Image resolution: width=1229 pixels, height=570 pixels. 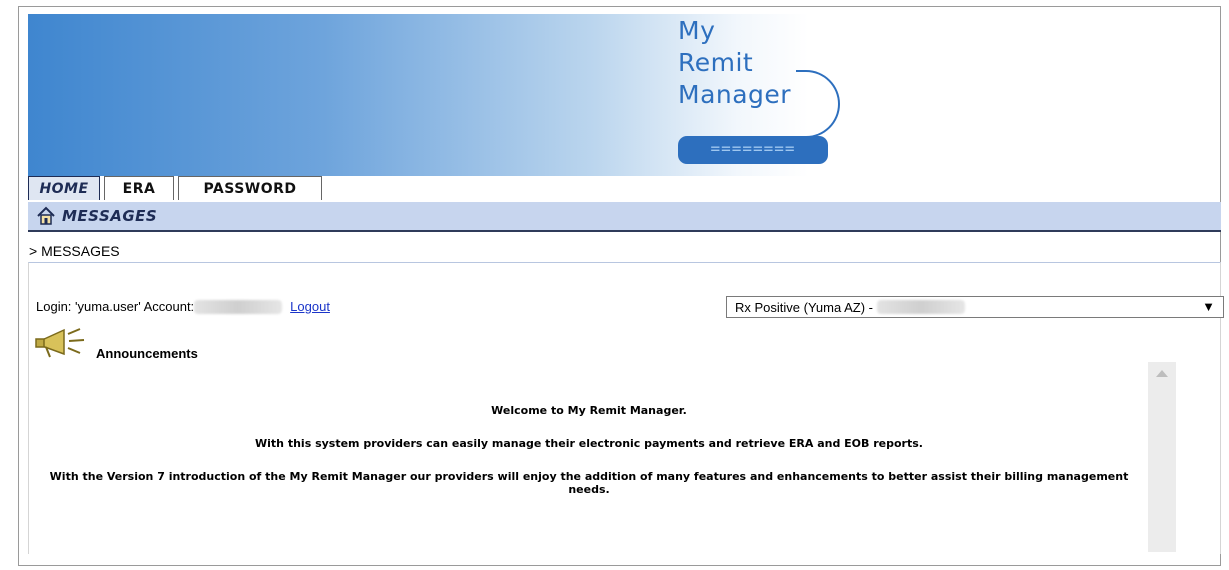 I want to click on login-text: Login: 'yuma.user' Account:, so click(x=115, y=306).